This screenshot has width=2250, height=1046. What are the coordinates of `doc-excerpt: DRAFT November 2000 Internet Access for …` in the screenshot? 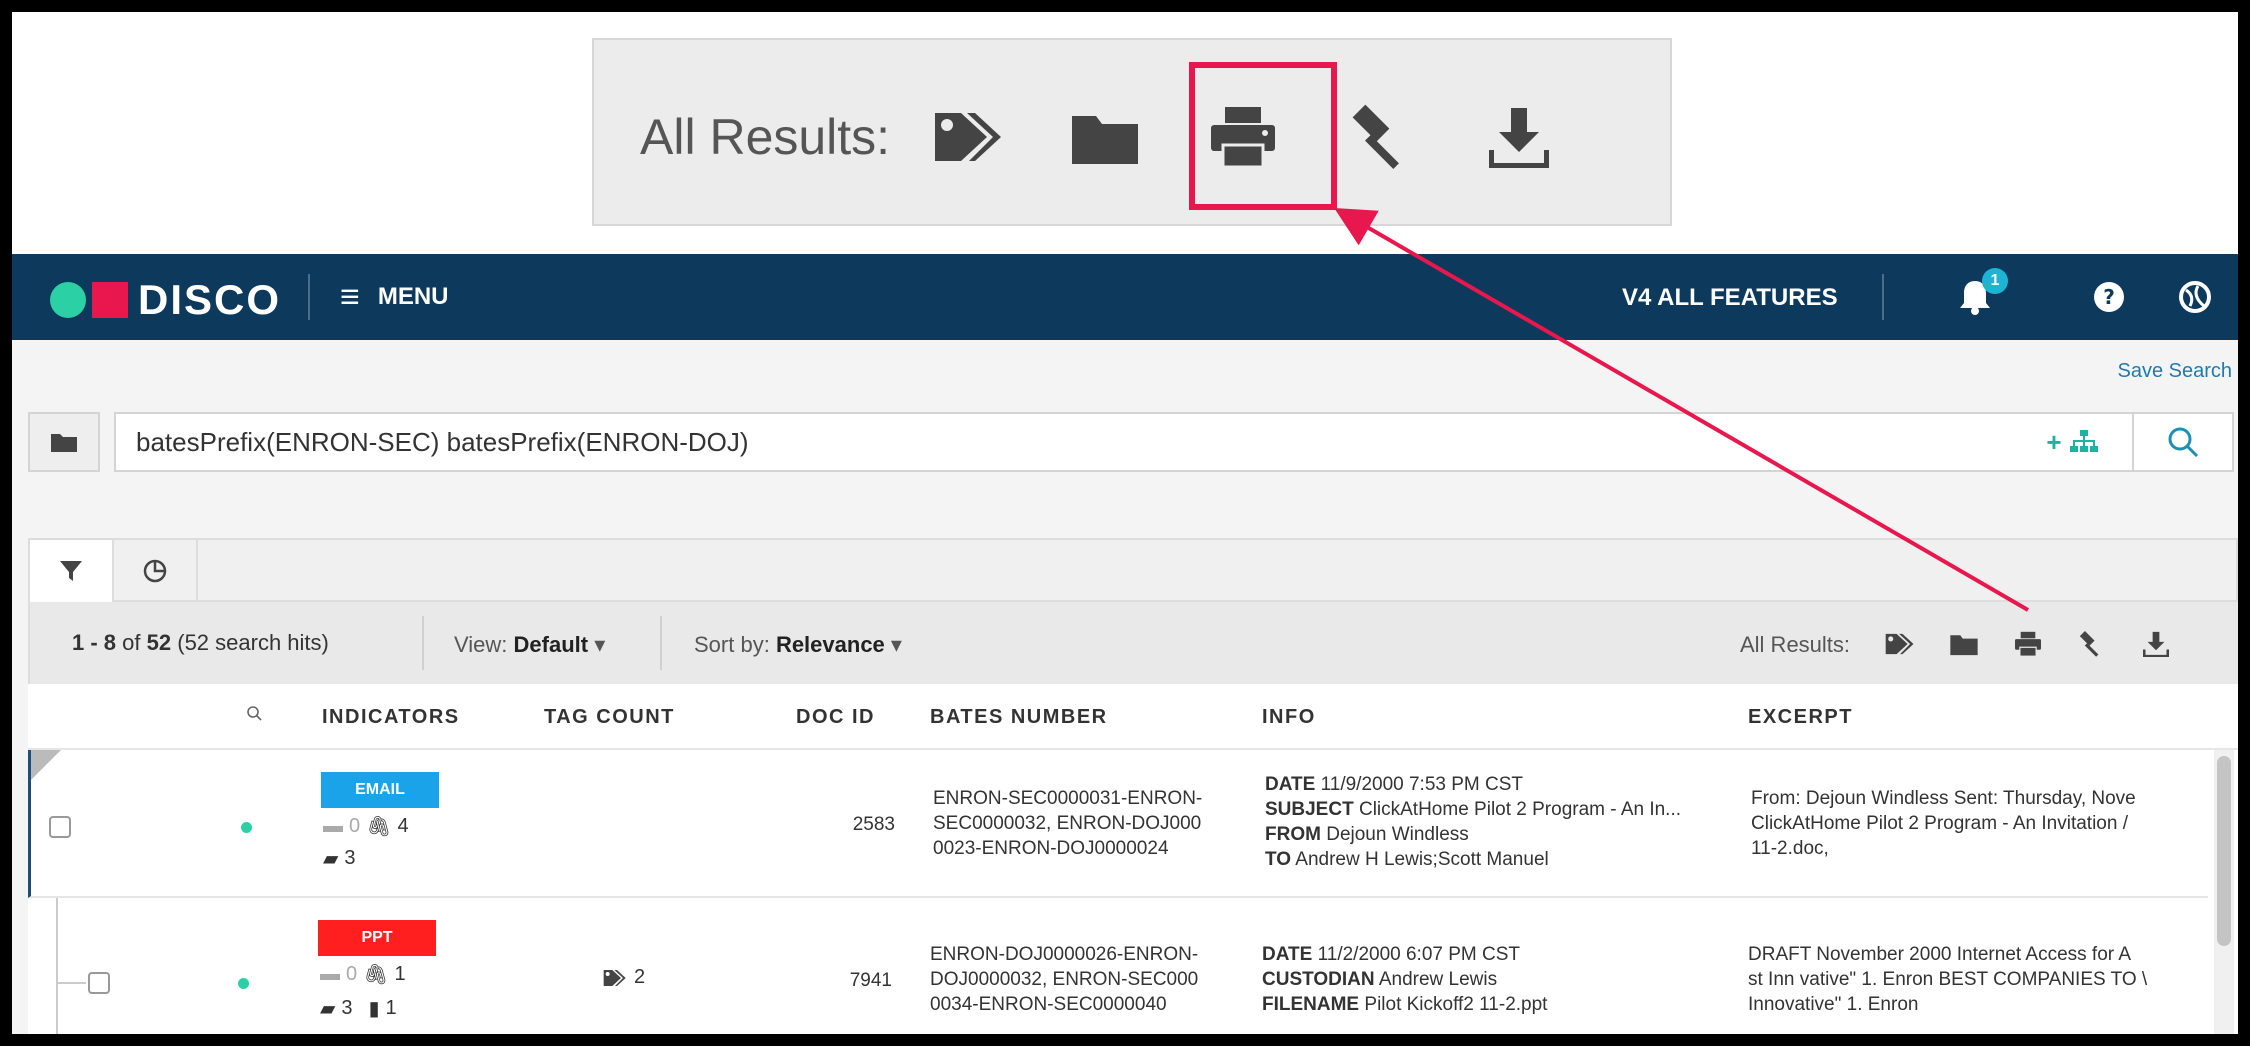 It's located at (1968, 979).